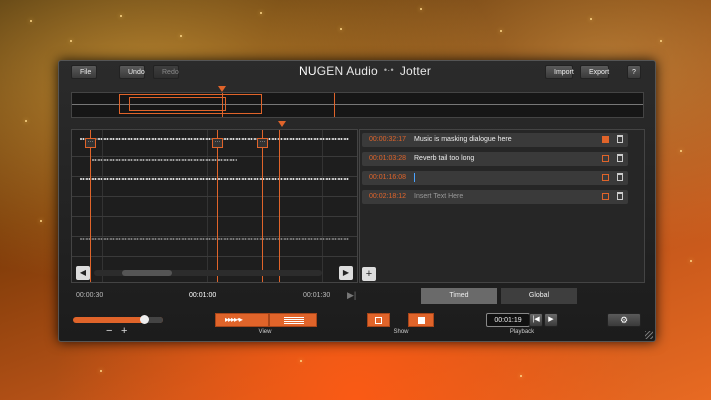 Image resolution: width=711 pixels, height=400 pixels. I want to click on play-button: ▶, so click(551, 320).